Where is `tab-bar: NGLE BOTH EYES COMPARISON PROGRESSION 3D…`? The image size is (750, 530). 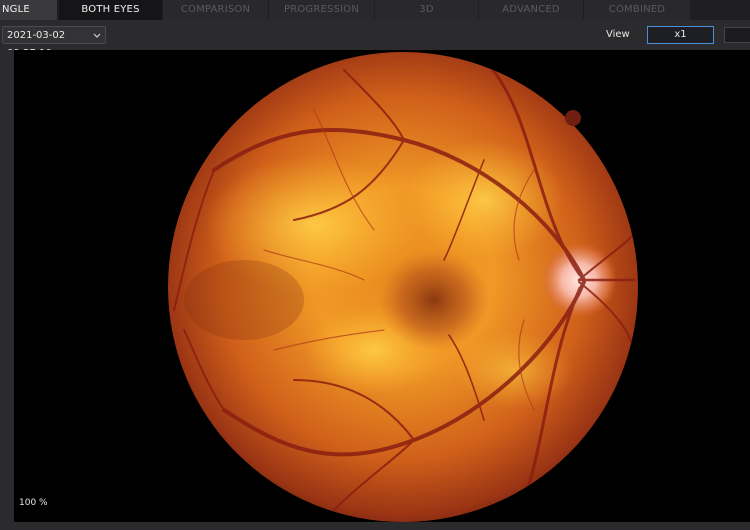
tab-bar: NGLE BOTH EYES COMPARISON PROGRESSION 3D… is located at coordinates (375, 10).